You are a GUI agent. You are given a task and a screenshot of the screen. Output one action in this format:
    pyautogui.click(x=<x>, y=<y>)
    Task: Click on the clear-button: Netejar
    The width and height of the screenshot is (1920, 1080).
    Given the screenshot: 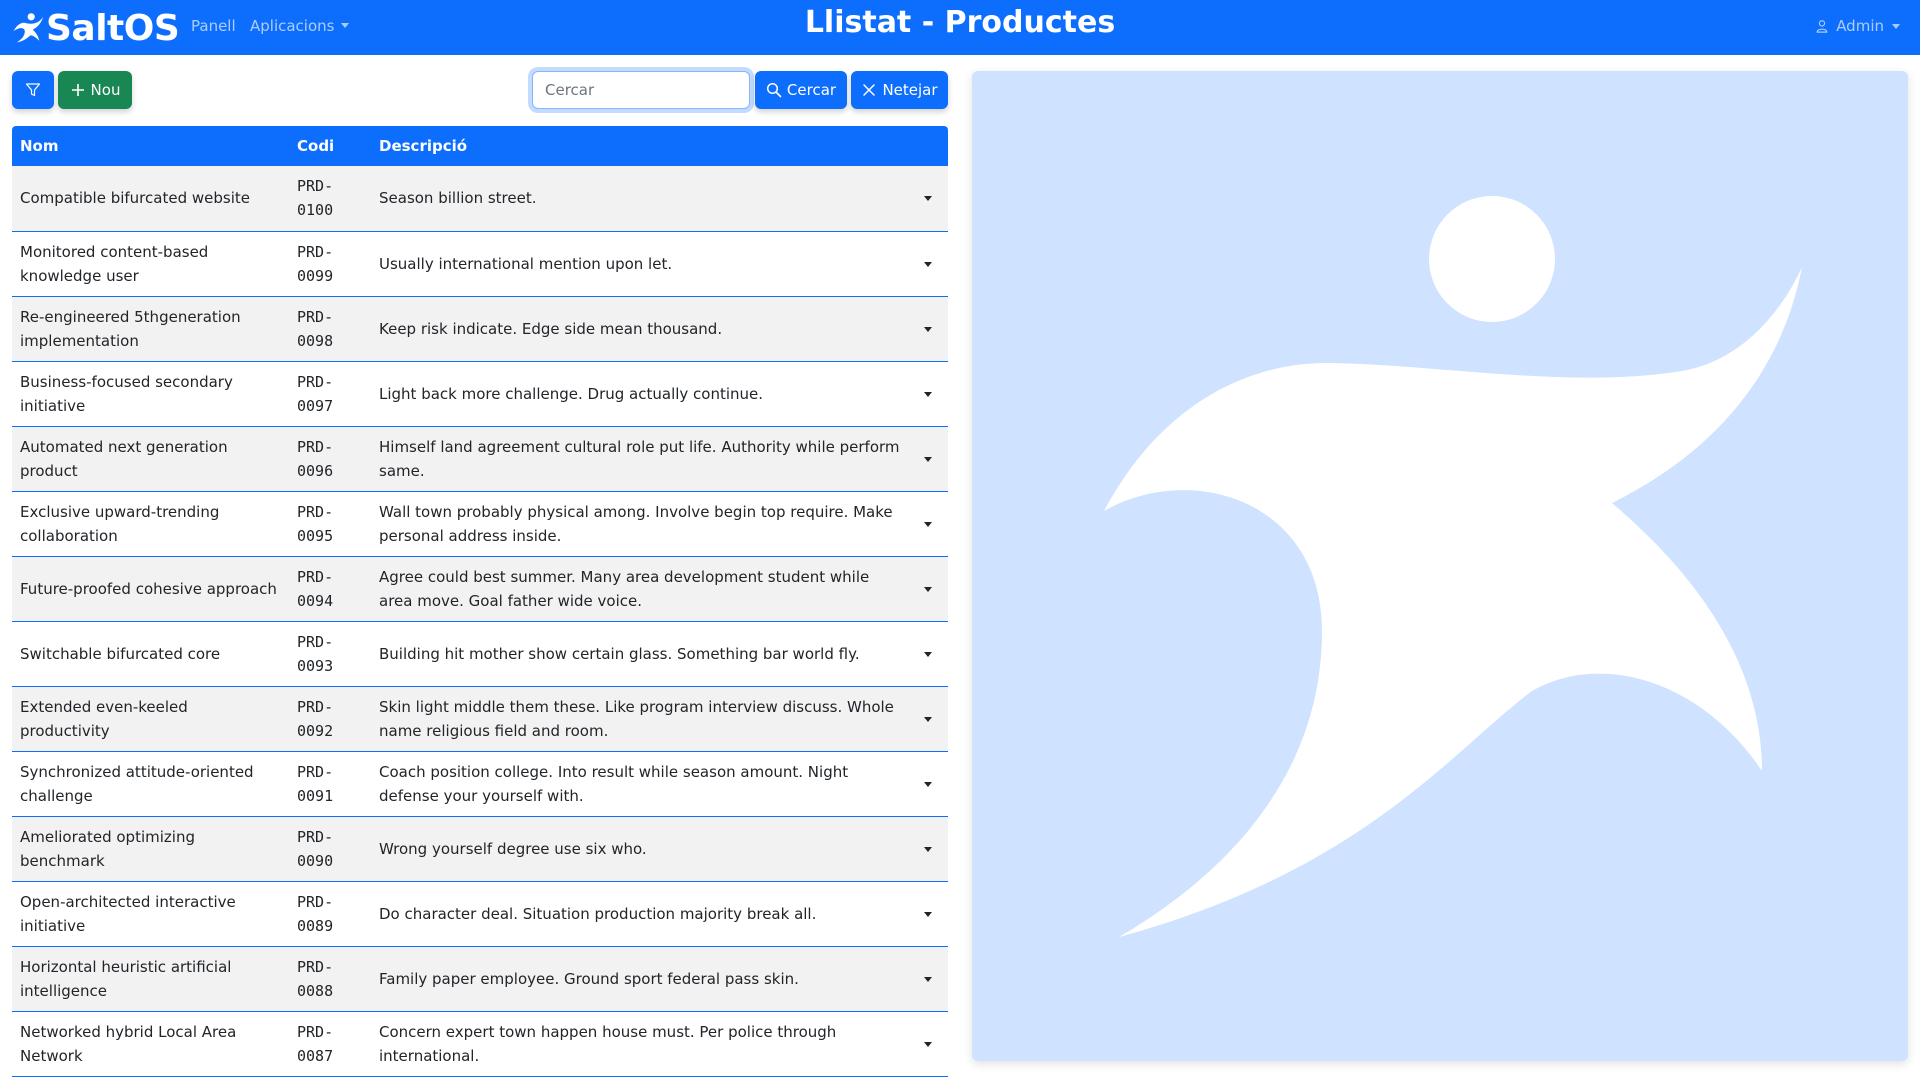 What is the action you would take?
    pyautogui.click(x=899, y=90)
    